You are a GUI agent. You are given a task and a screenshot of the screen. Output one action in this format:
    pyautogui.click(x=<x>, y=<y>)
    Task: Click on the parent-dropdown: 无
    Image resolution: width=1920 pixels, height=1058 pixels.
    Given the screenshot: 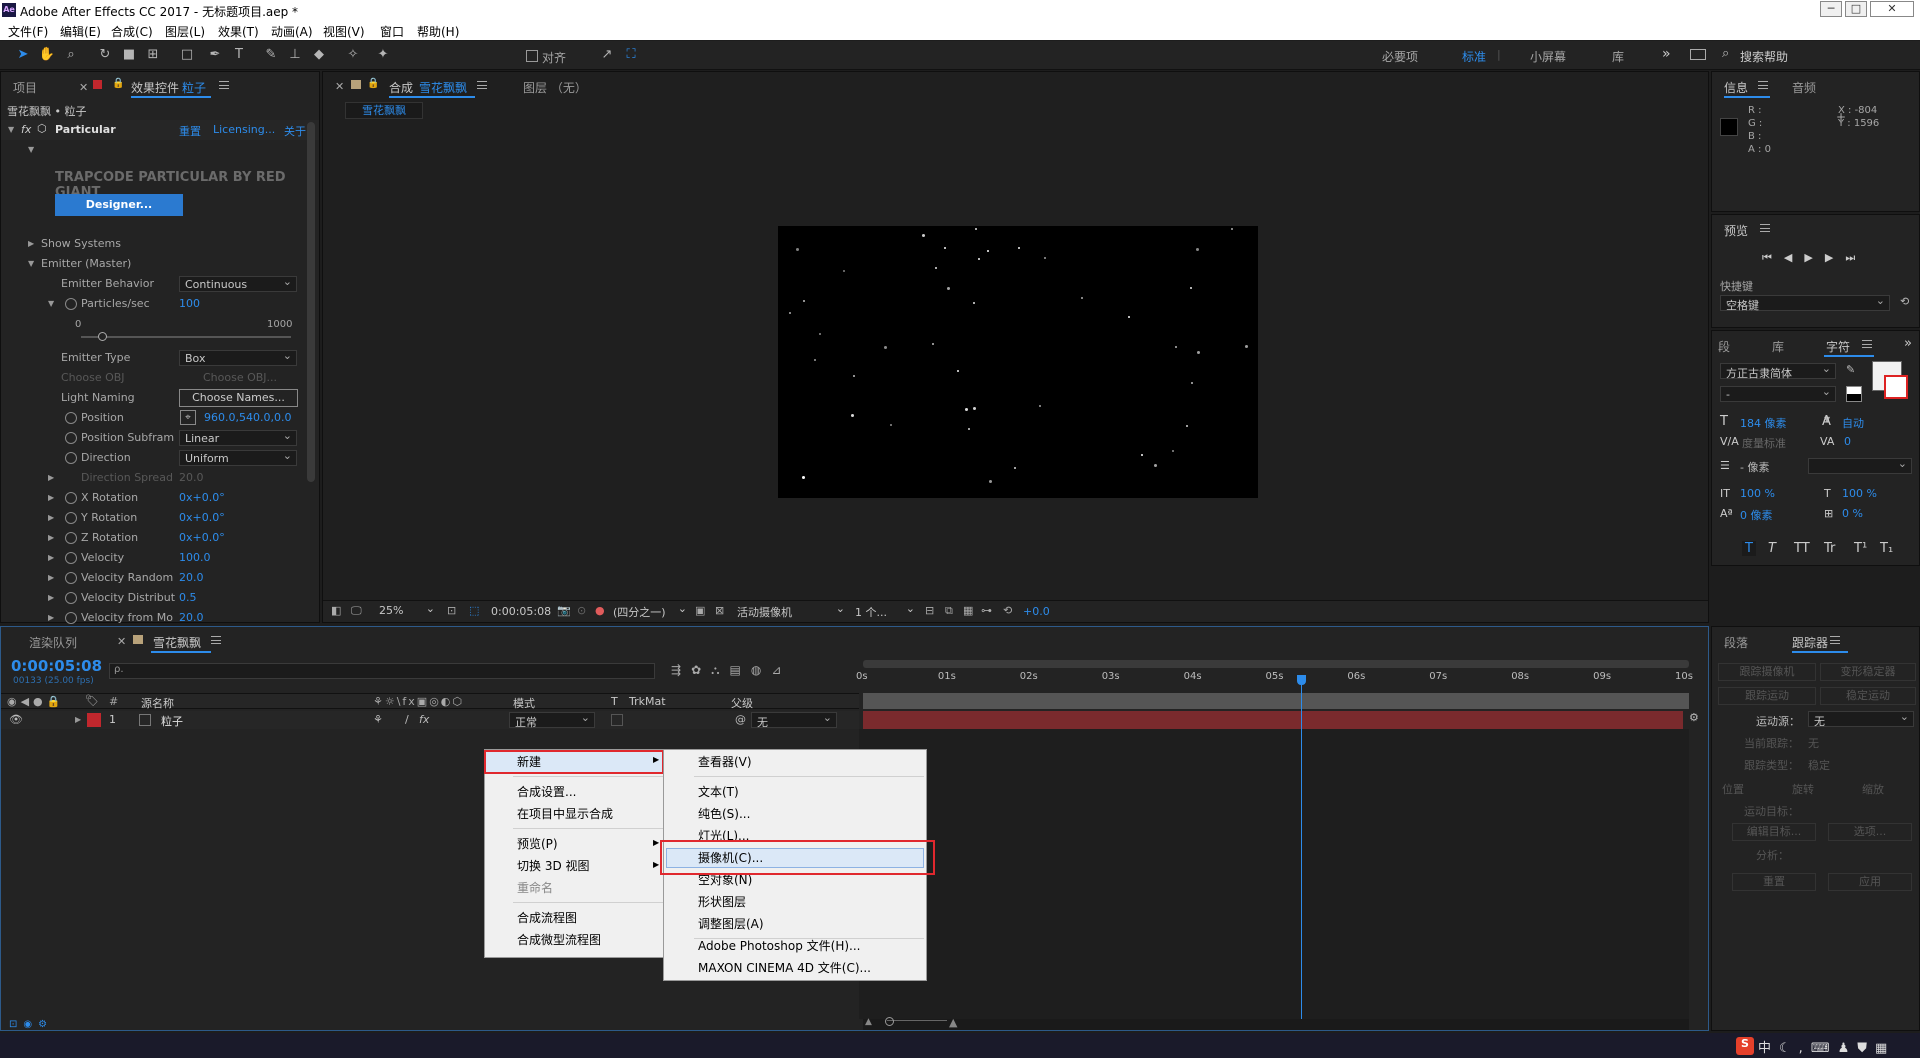 What is the action you would take?
    pyautogui.click(x=794, y=720)
    